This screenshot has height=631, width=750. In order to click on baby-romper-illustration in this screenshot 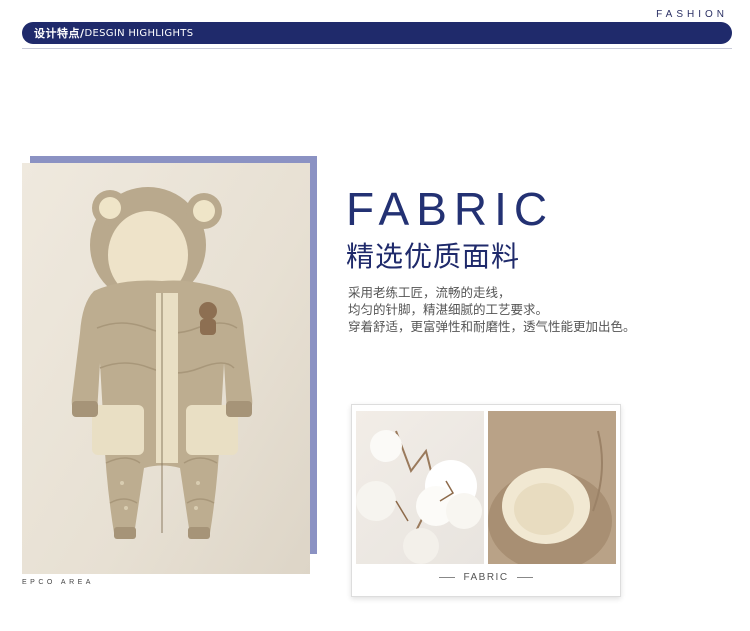, I will do `click(162, 363)`.